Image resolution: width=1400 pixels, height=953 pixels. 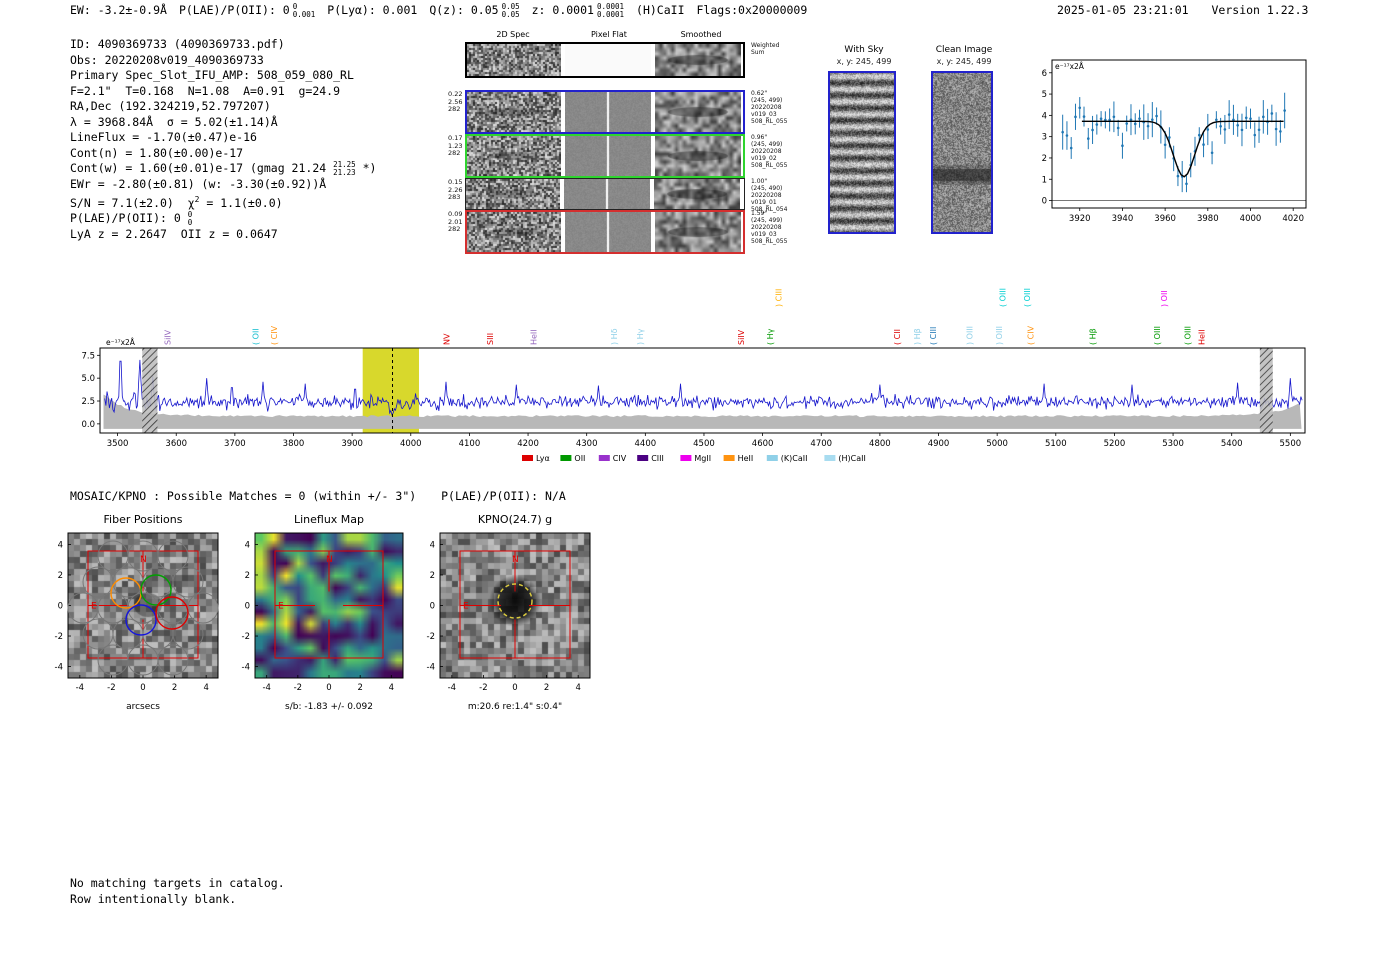 I want to click on info-line: F=2.1" T=0.168 N=1.08 A=0.91 g=24.9, so click(x=223, y=92).